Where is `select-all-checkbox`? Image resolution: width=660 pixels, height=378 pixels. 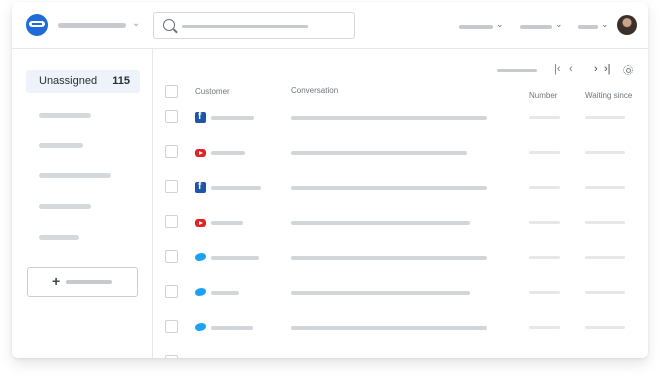
select-all-checkbox is located at coordinates (171, 91).